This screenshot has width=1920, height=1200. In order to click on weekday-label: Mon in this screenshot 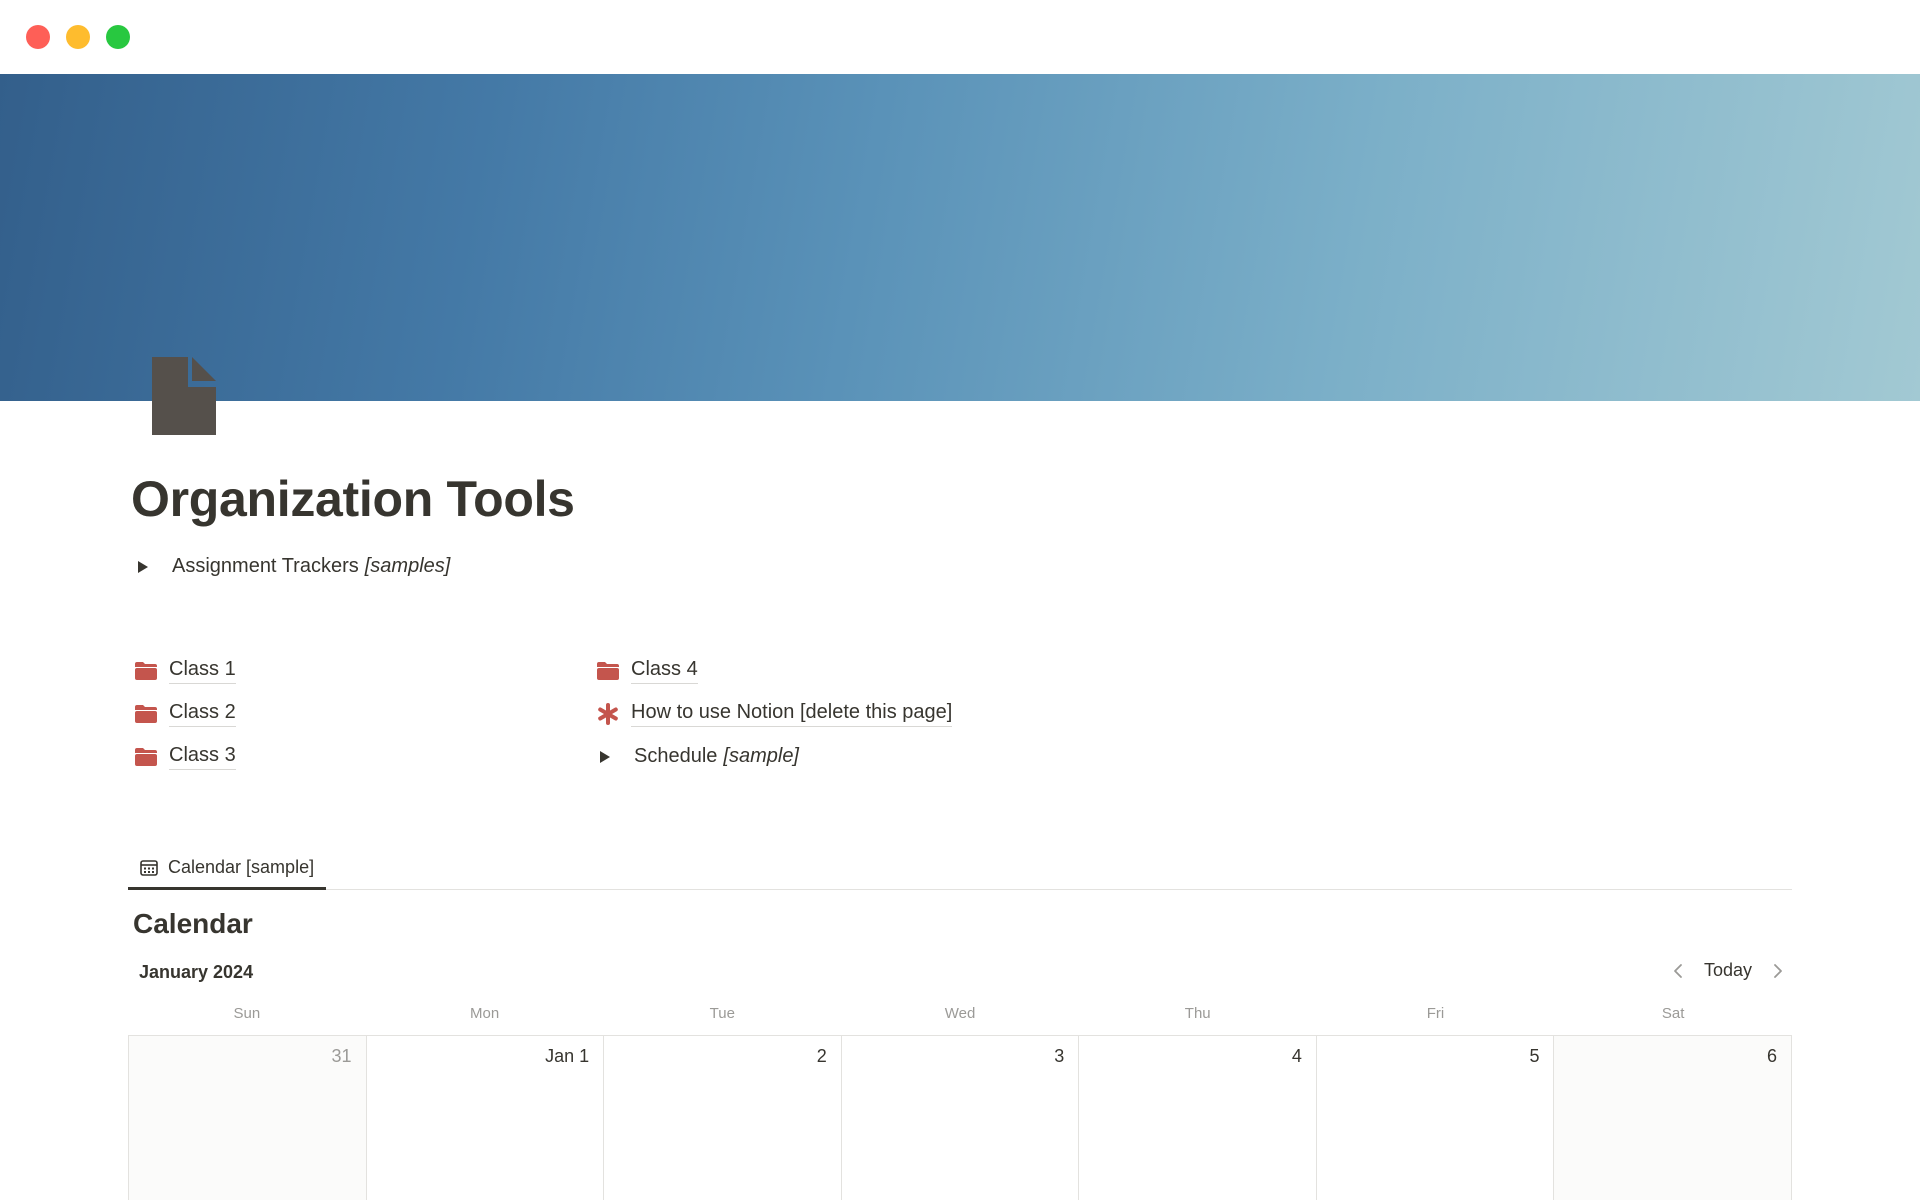, I will do `click(484, 1013)`.